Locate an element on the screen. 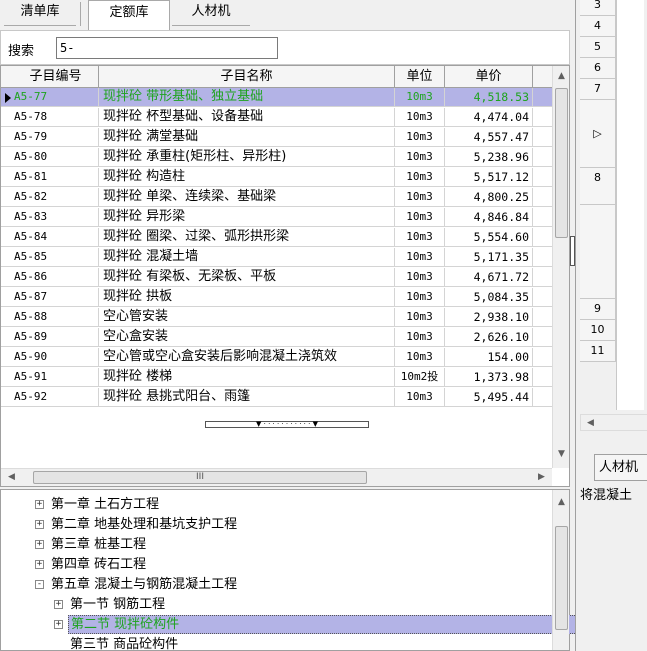 The image size is (647, 651). cell-name: 现拌砼 承重柱(矩形柱、异形柱) is located at coordinates (247, 157).